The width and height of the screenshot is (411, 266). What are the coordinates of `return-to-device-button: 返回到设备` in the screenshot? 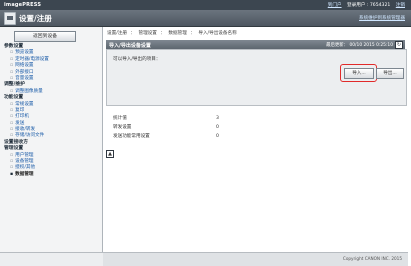 It's located at (45, 36).